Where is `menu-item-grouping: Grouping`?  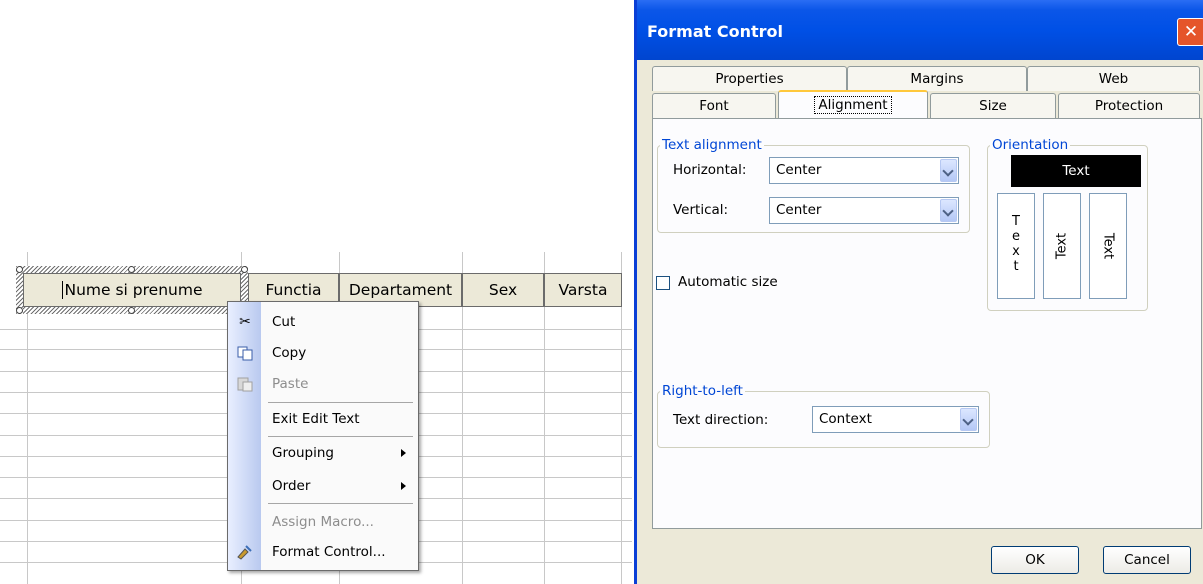 menu-item-grouping: Grouping is located at coordinates (323, 453).